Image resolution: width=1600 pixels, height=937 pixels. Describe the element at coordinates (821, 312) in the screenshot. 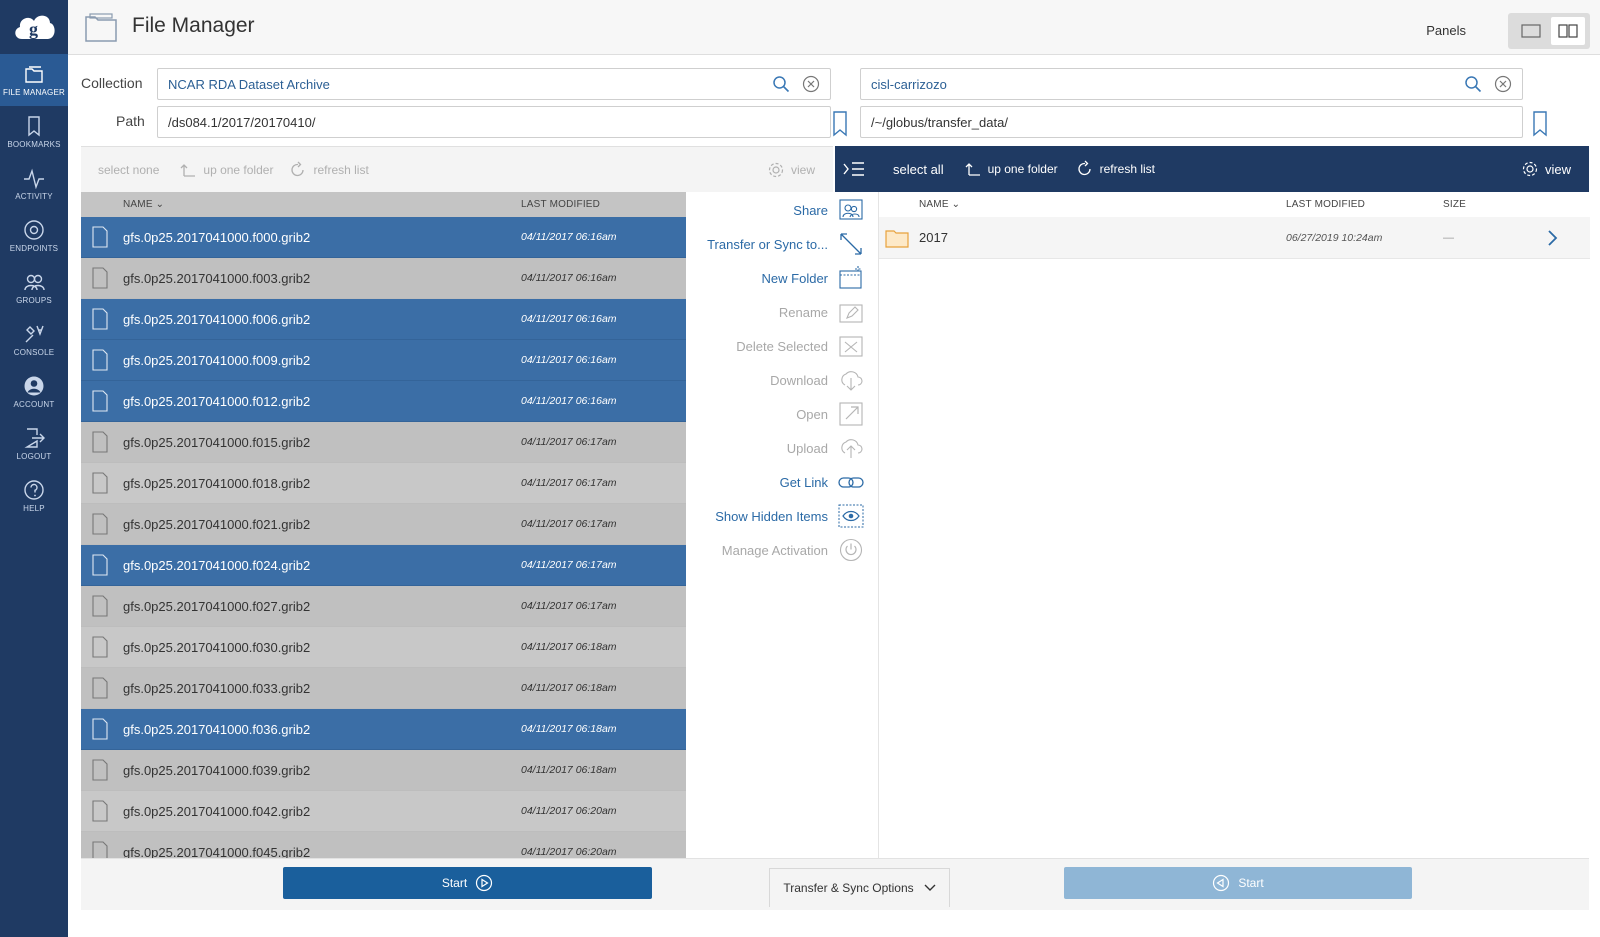

I see `action-rename: Rename` at that location.